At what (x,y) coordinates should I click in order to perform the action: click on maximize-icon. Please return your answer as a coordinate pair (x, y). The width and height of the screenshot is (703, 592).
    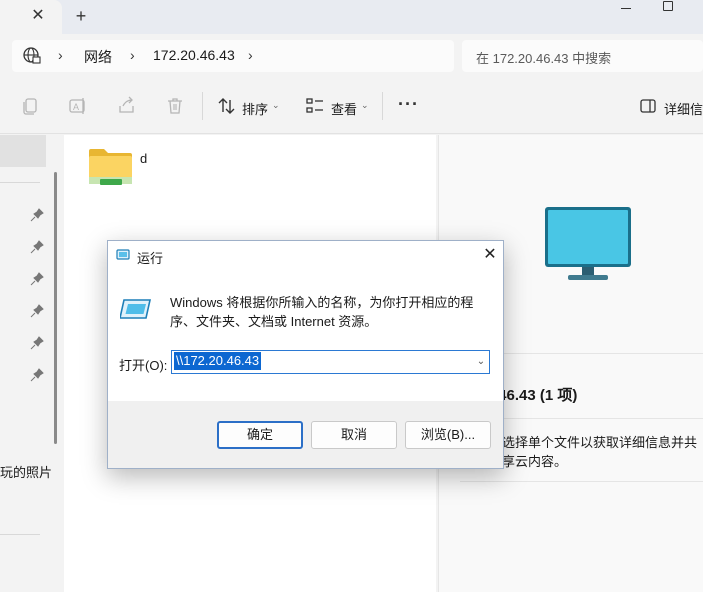
    Looking at the image, I should click on (668, 6).